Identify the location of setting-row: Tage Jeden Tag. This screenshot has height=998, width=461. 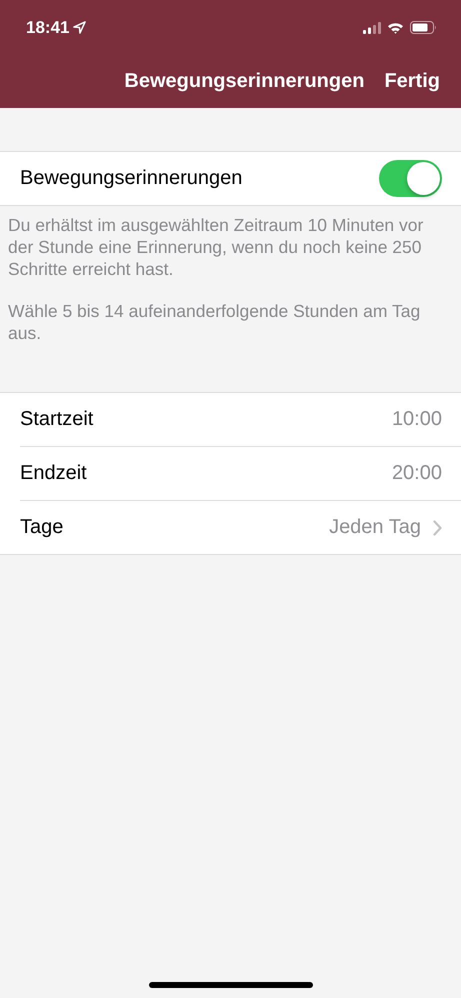
(240, 527).